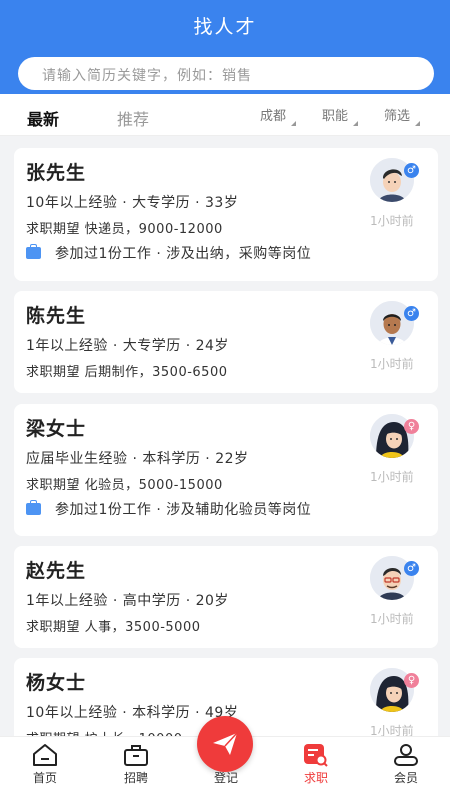  Describe the element at coordinates (147, 76) in the screenshot. I see `search-placeholder: 请输入简历关键字，例如：销售` at that location.